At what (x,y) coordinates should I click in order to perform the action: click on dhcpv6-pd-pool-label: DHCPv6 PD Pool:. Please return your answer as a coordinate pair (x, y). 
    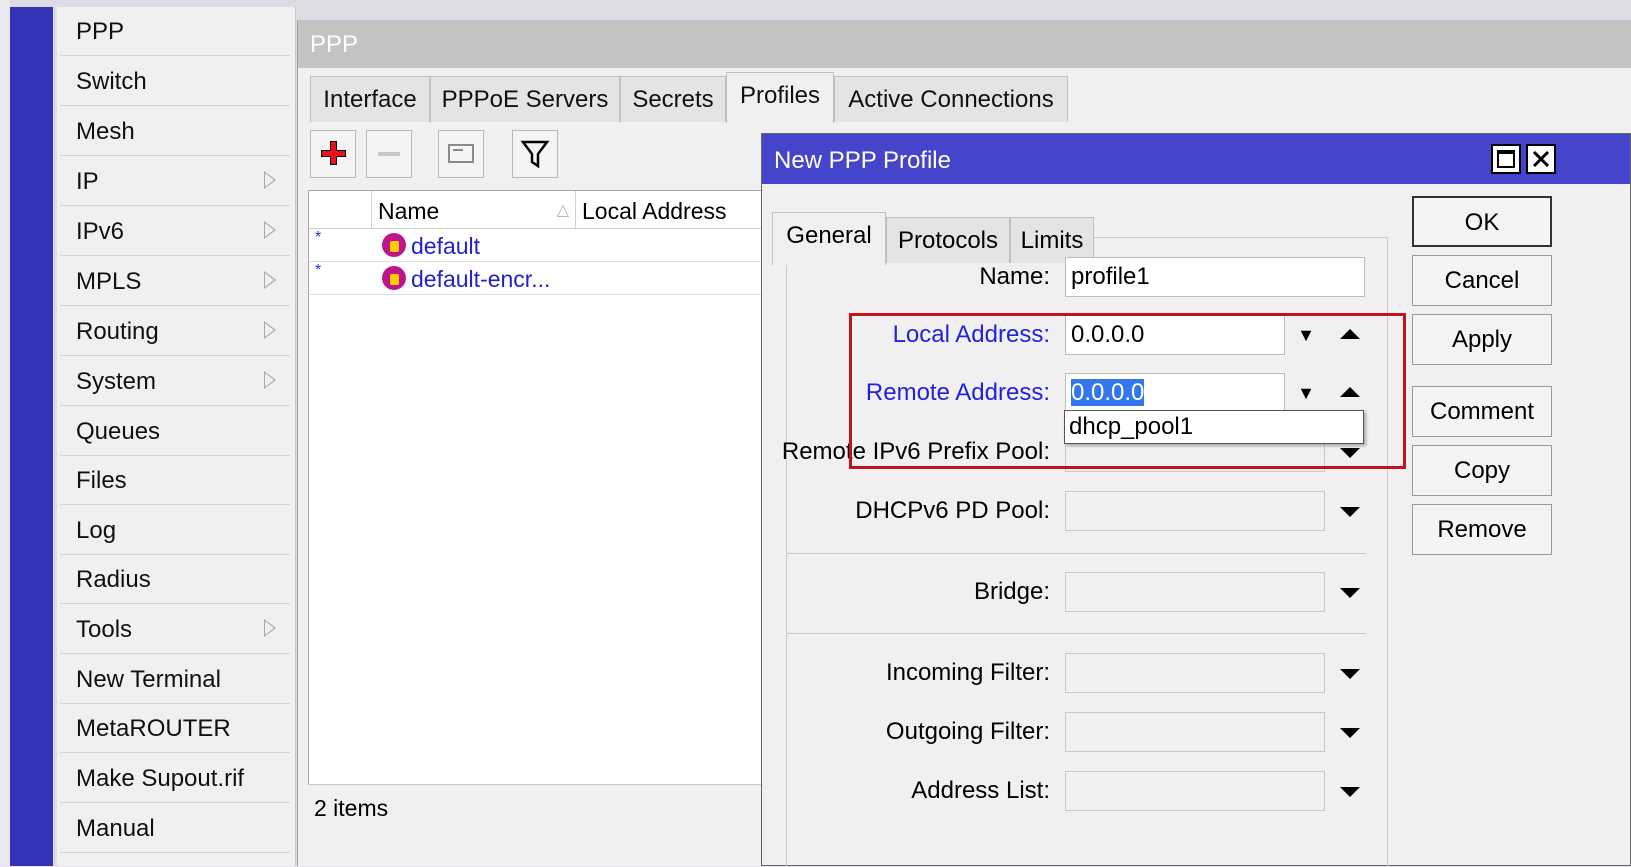
    Looking at the image, I should click on (952, 510).